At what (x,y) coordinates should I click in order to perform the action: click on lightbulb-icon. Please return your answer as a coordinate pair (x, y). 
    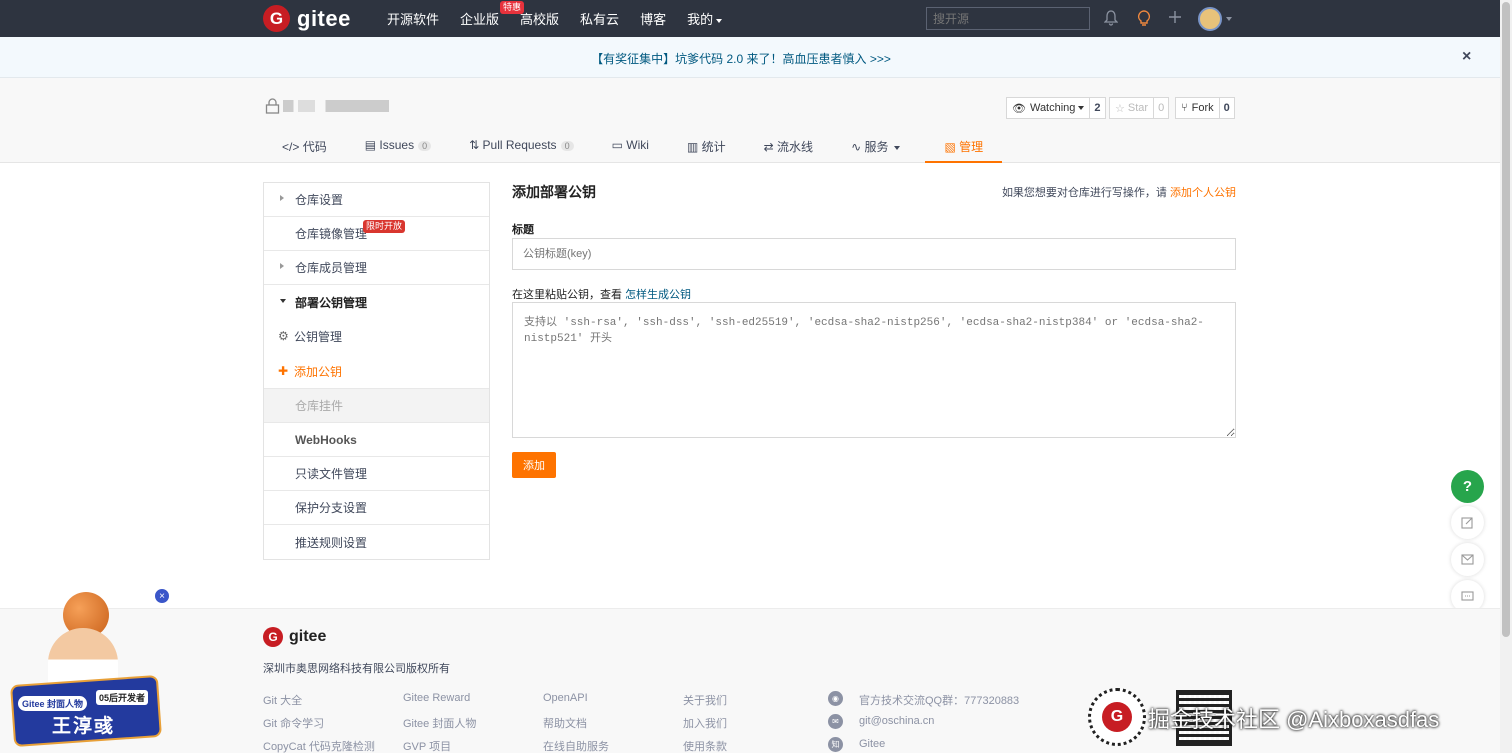
    Looking at the image, I should click on (1144, 20).